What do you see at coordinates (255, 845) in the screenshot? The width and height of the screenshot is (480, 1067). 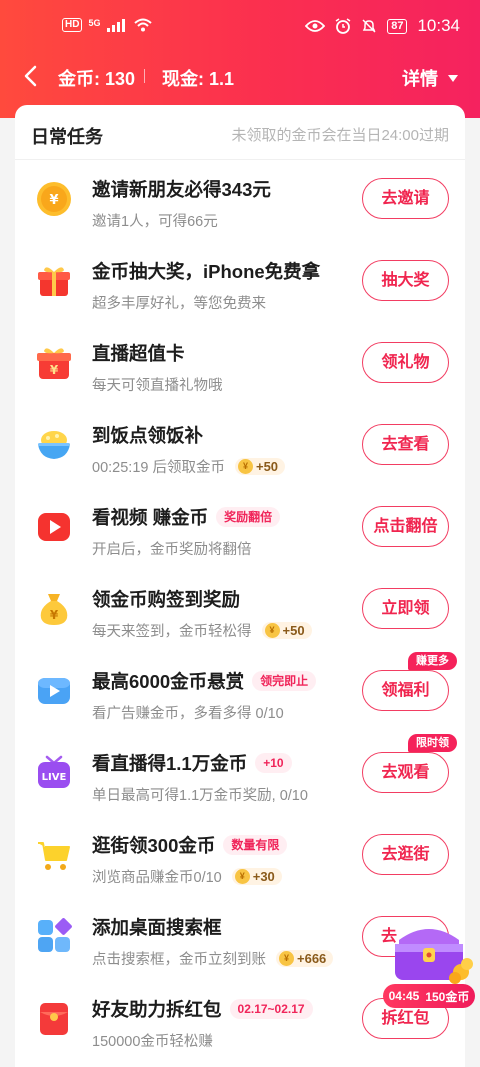 I see `task-tag: 数量有限` at bounding box center [255, 845].